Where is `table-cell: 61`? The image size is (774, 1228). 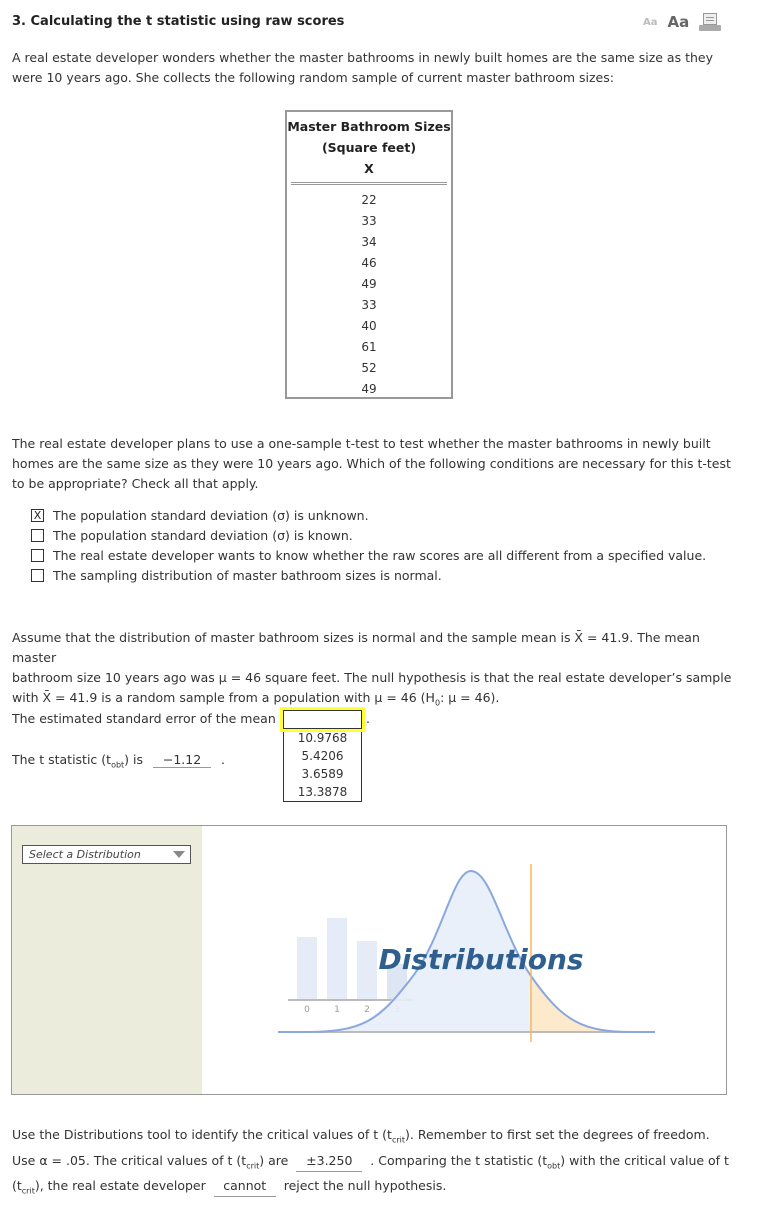
table-cell: 61 is located at coordinates (369, 347).